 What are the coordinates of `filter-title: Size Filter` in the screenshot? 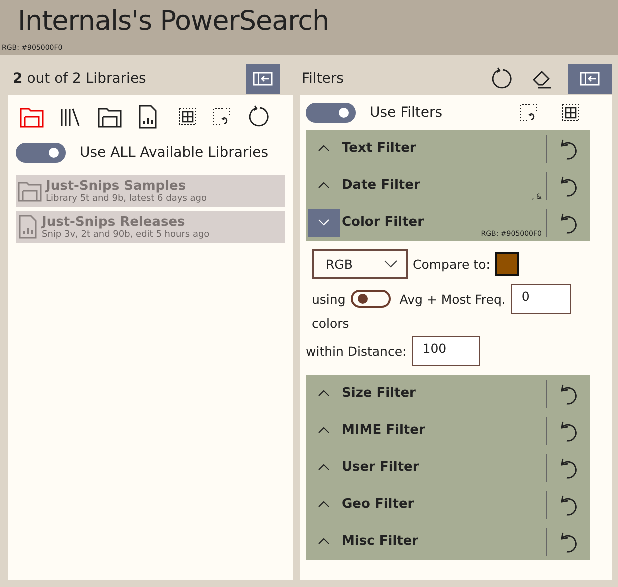 It's located at (379, 393).